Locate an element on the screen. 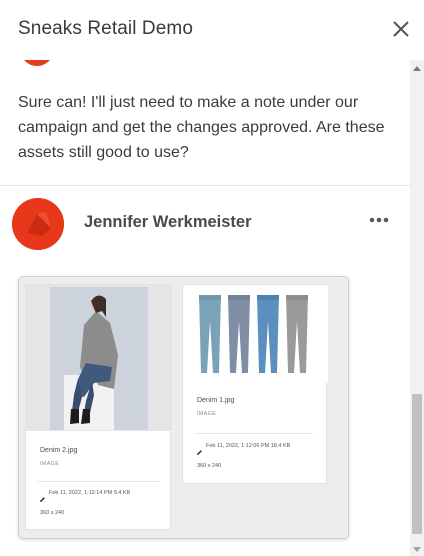 The width and height of the screenshot is (424, 556). author-name: Jennifer Werkmeister is located at coordinates (168, 222).